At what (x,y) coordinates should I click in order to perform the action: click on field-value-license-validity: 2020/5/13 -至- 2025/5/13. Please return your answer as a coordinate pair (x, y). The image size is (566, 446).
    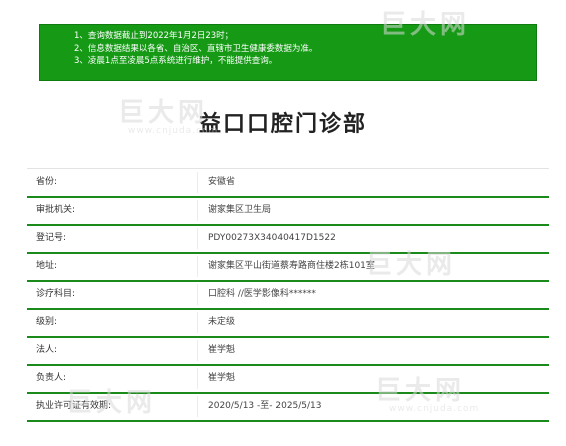
    Looking at the image, I should click on (265, 406).